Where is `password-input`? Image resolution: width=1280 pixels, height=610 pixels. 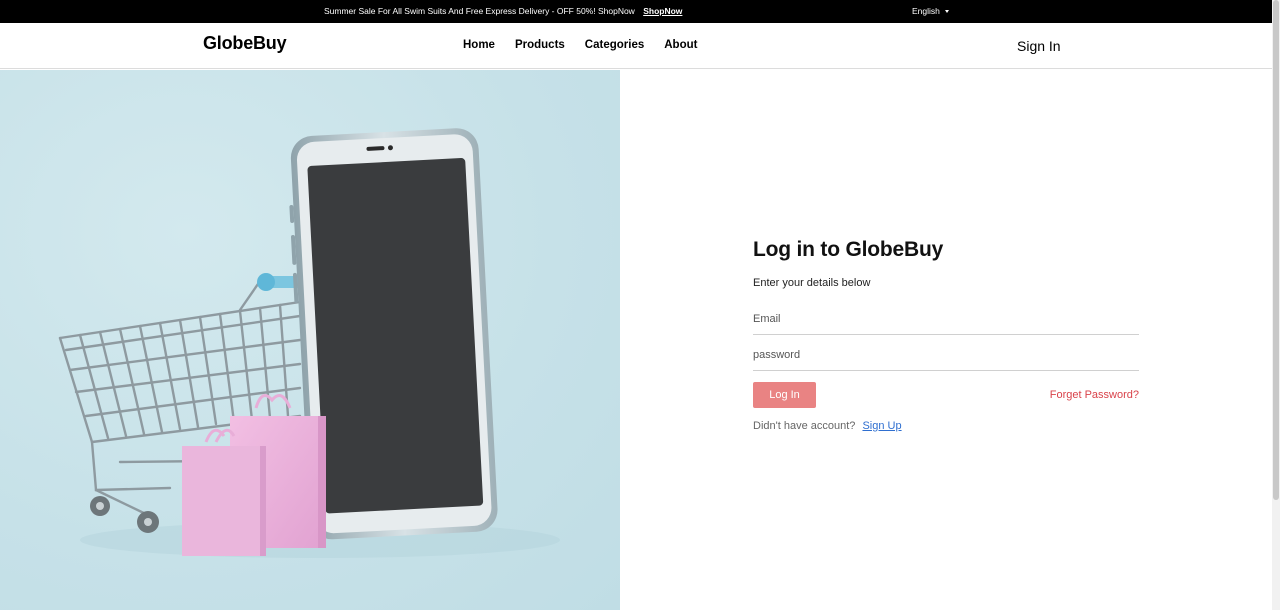 password-input is located at coordinates (946, 355).